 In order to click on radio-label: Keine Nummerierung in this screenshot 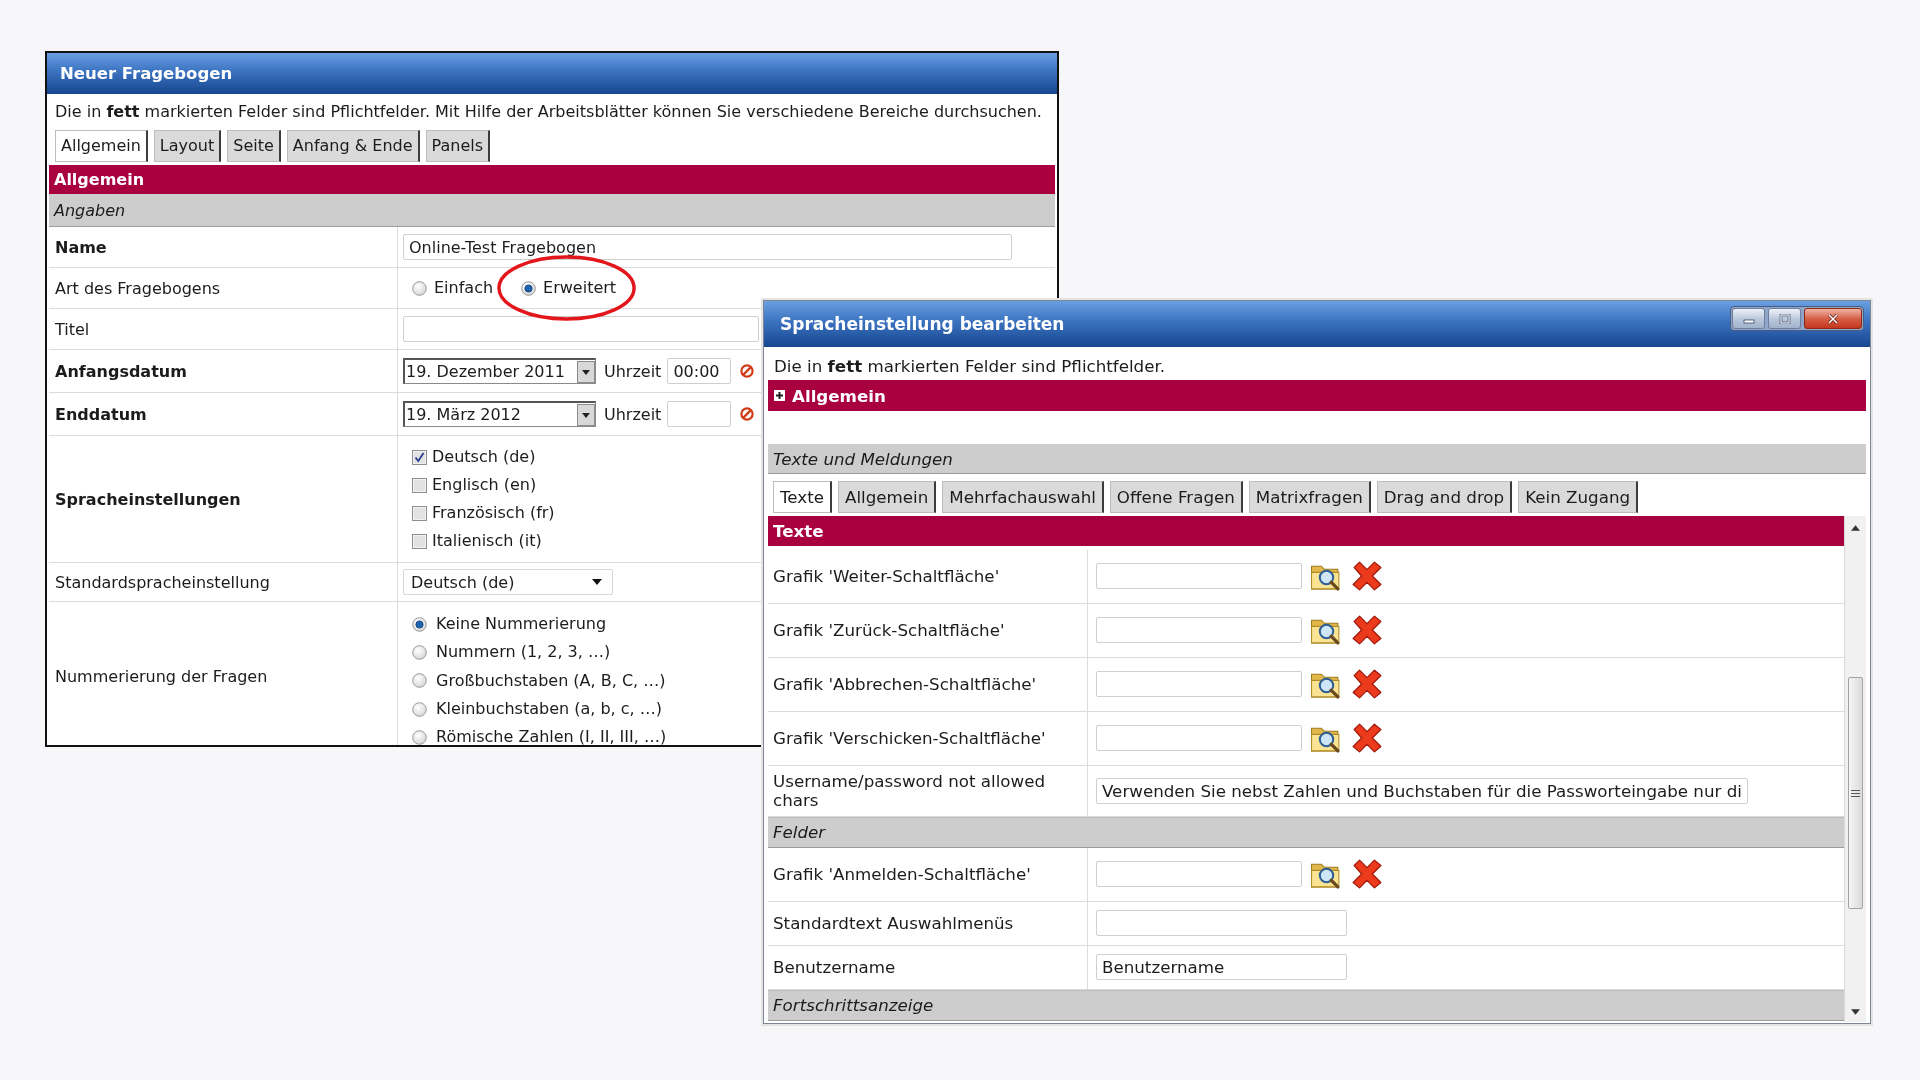, I will do `click(521, 624)`.